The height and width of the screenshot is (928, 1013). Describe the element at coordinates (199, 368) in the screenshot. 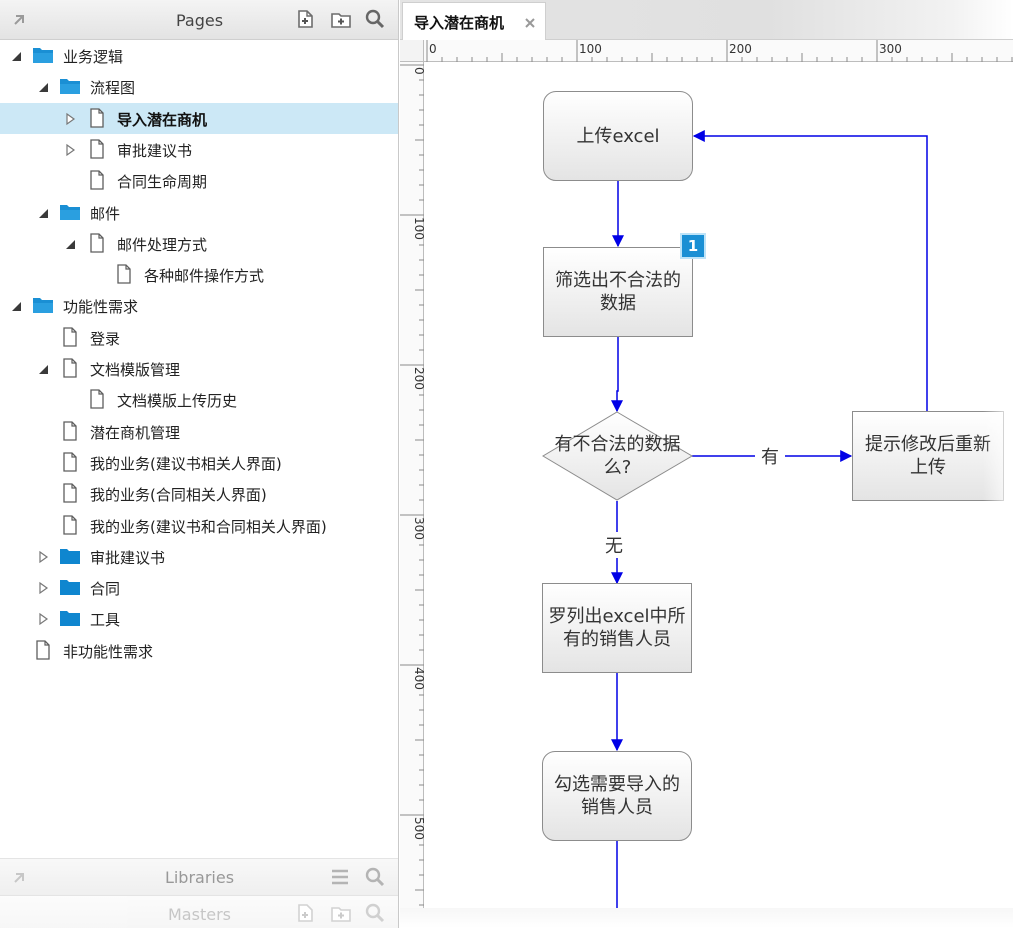

I see `tree-item: 文档模版管理` at that location.